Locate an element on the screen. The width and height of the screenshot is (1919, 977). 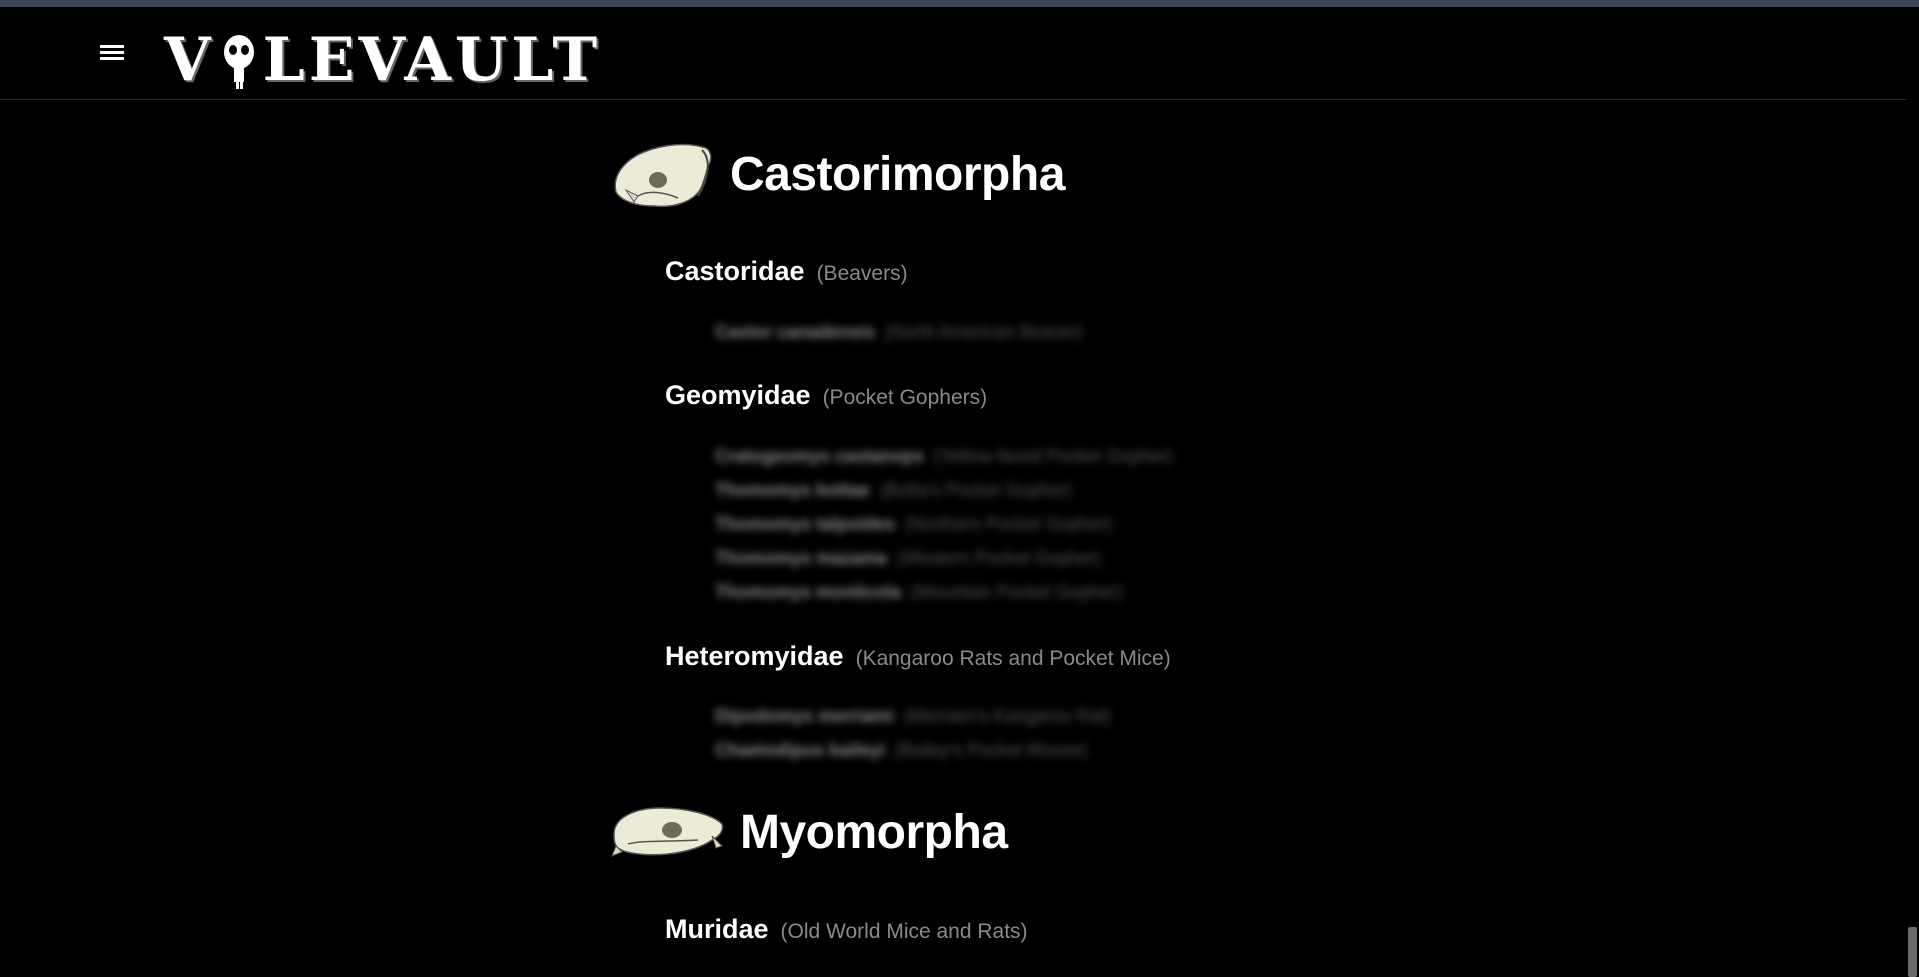
species-name: Thomomys monticola is located at coordinates (808, 592).